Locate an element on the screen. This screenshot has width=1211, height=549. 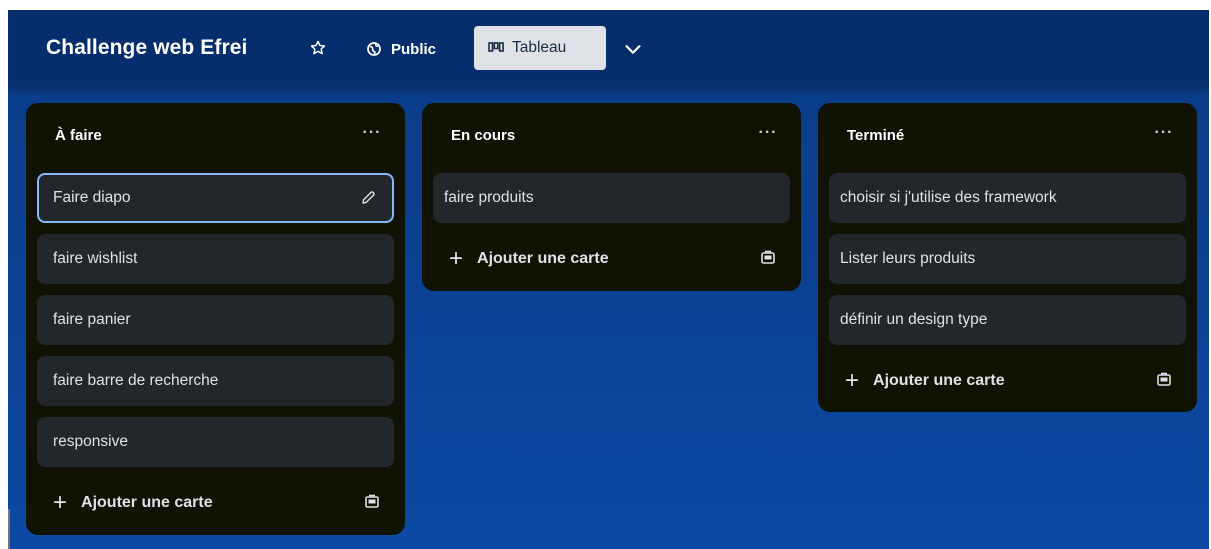
star-icon is located at coordinates (318, 47).